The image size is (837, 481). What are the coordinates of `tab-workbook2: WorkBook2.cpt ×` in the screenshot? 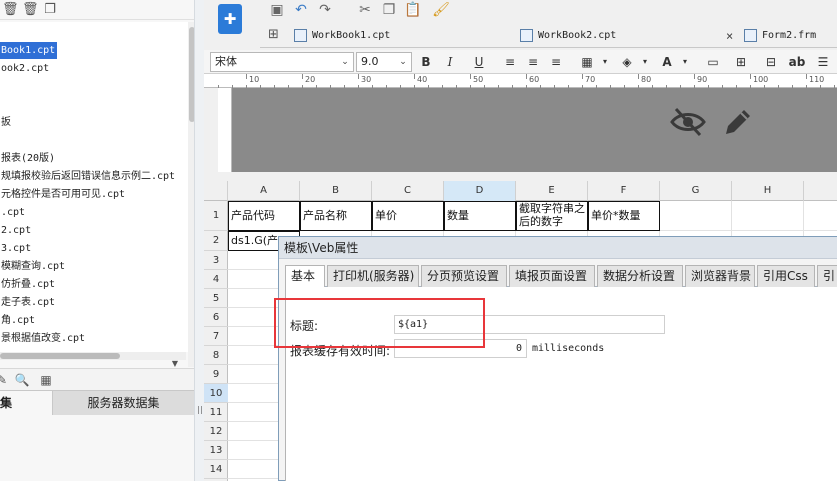 It's located at (626, 36).